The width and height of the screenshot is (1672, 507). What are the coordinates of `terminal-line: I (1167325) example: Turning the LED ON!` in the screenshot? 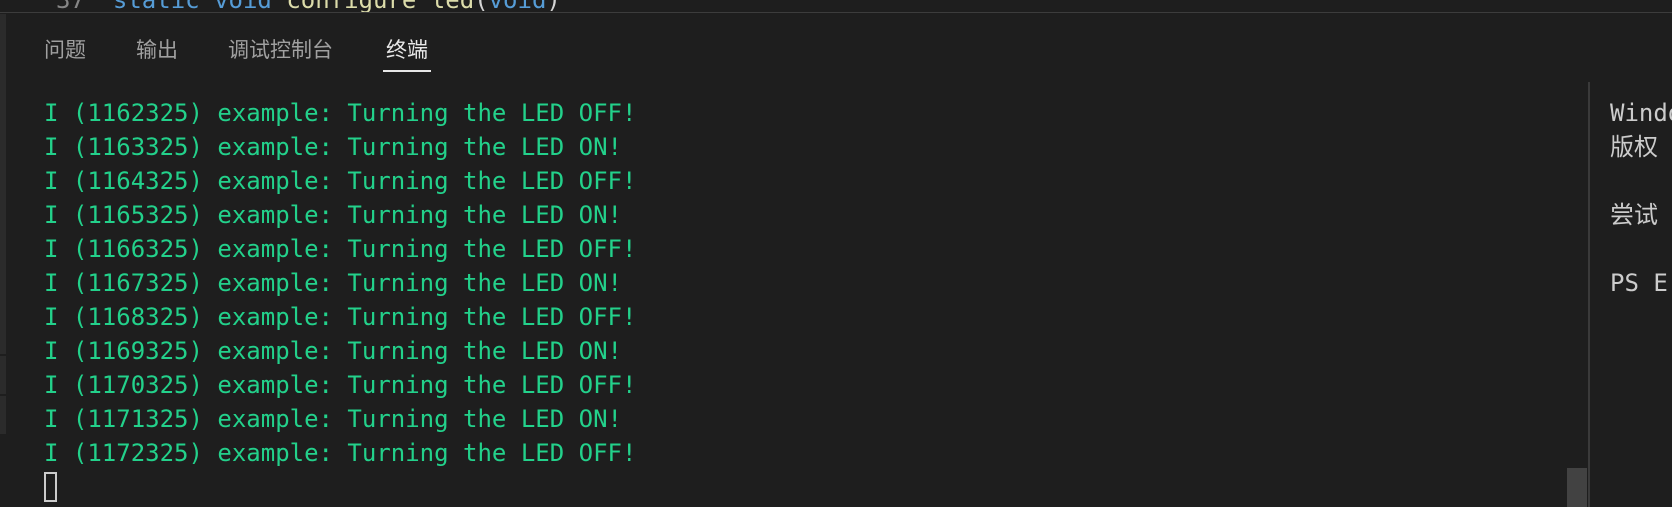 It's located at (333, 283).